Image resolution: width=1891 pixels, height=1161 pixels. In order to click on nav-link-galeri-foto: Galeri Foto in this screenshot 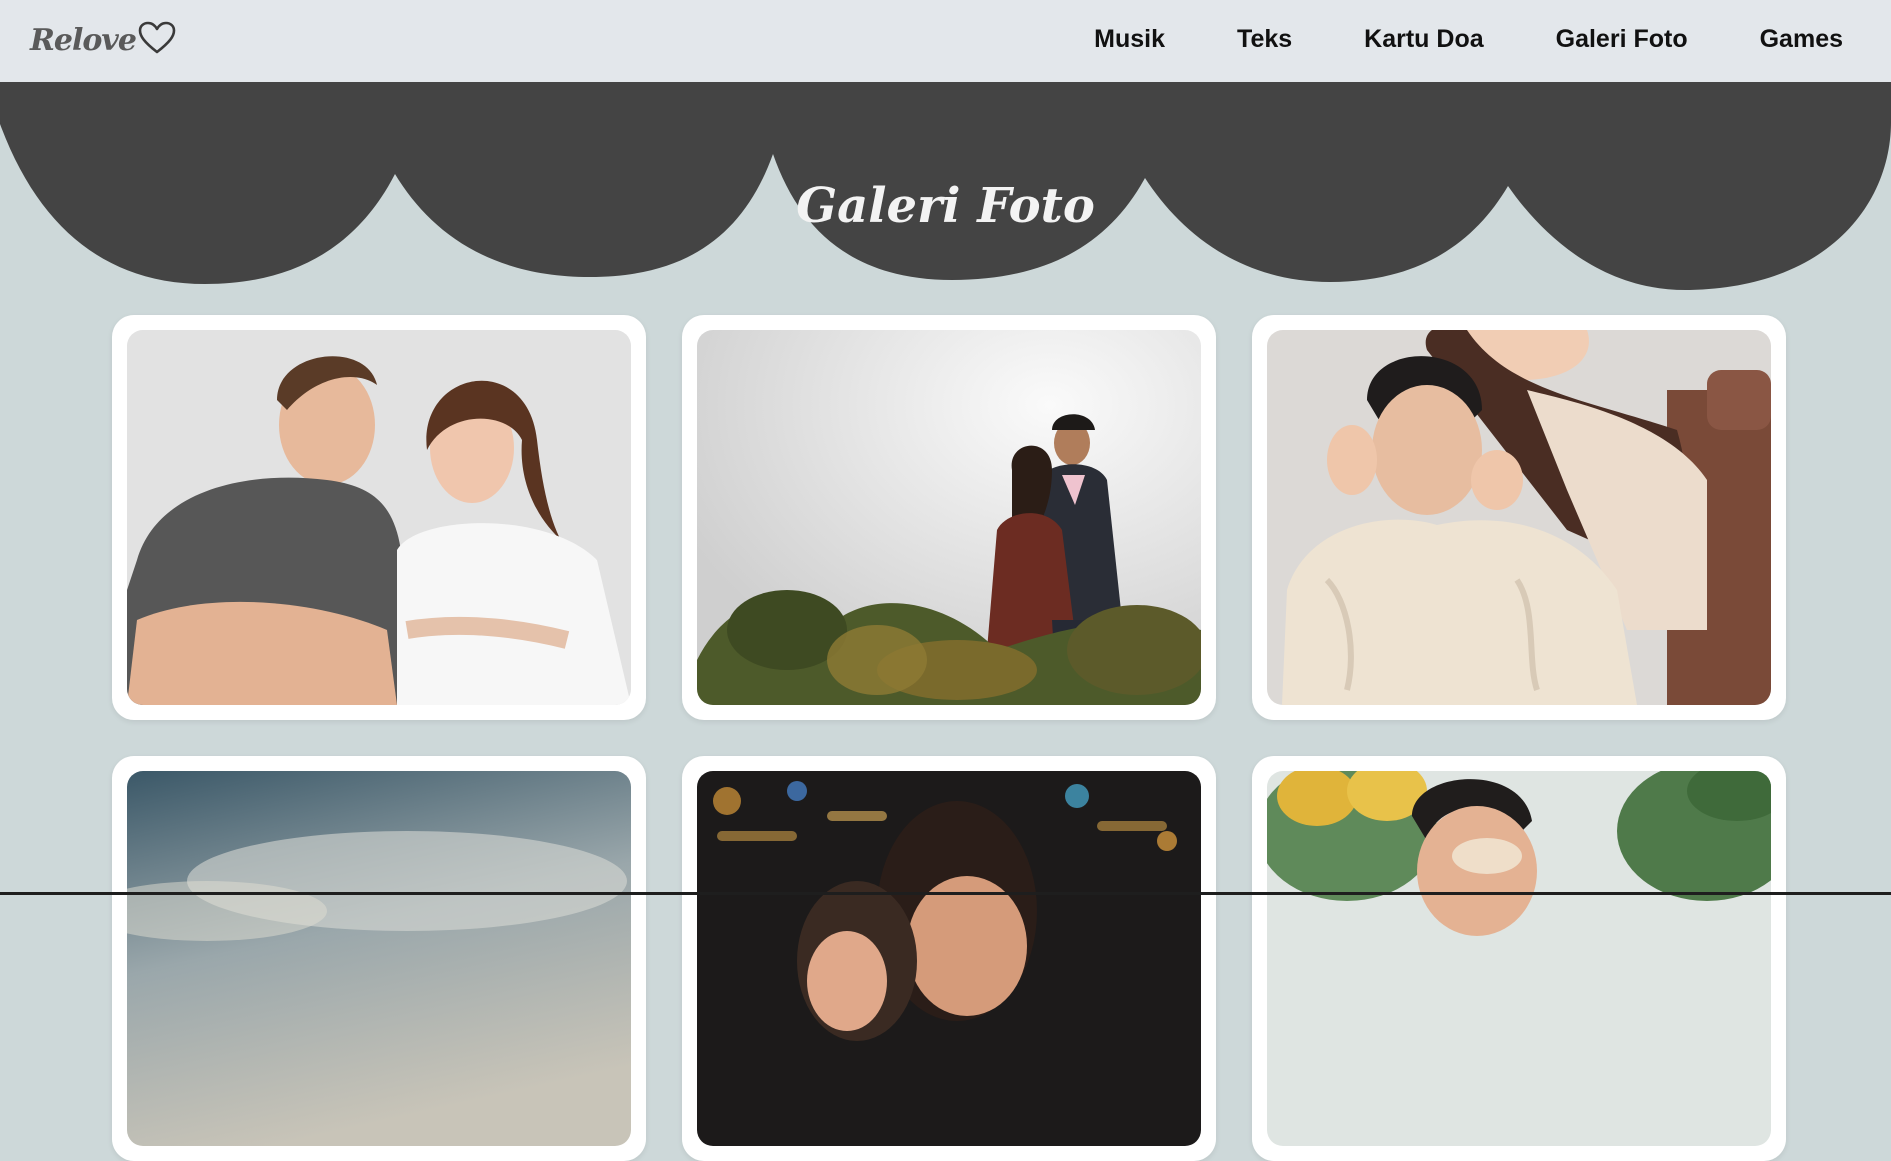, I will do `click(1622, 39)`.